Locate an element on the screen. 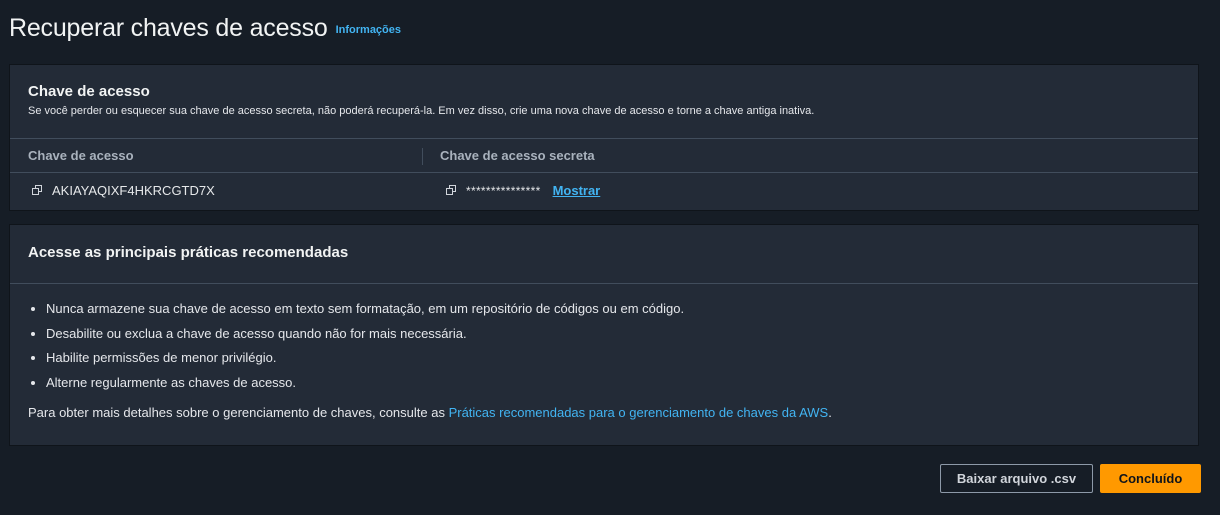 The width and height of the screenshot is (1220, 515). column-divider is located at coordinates (422, 156).